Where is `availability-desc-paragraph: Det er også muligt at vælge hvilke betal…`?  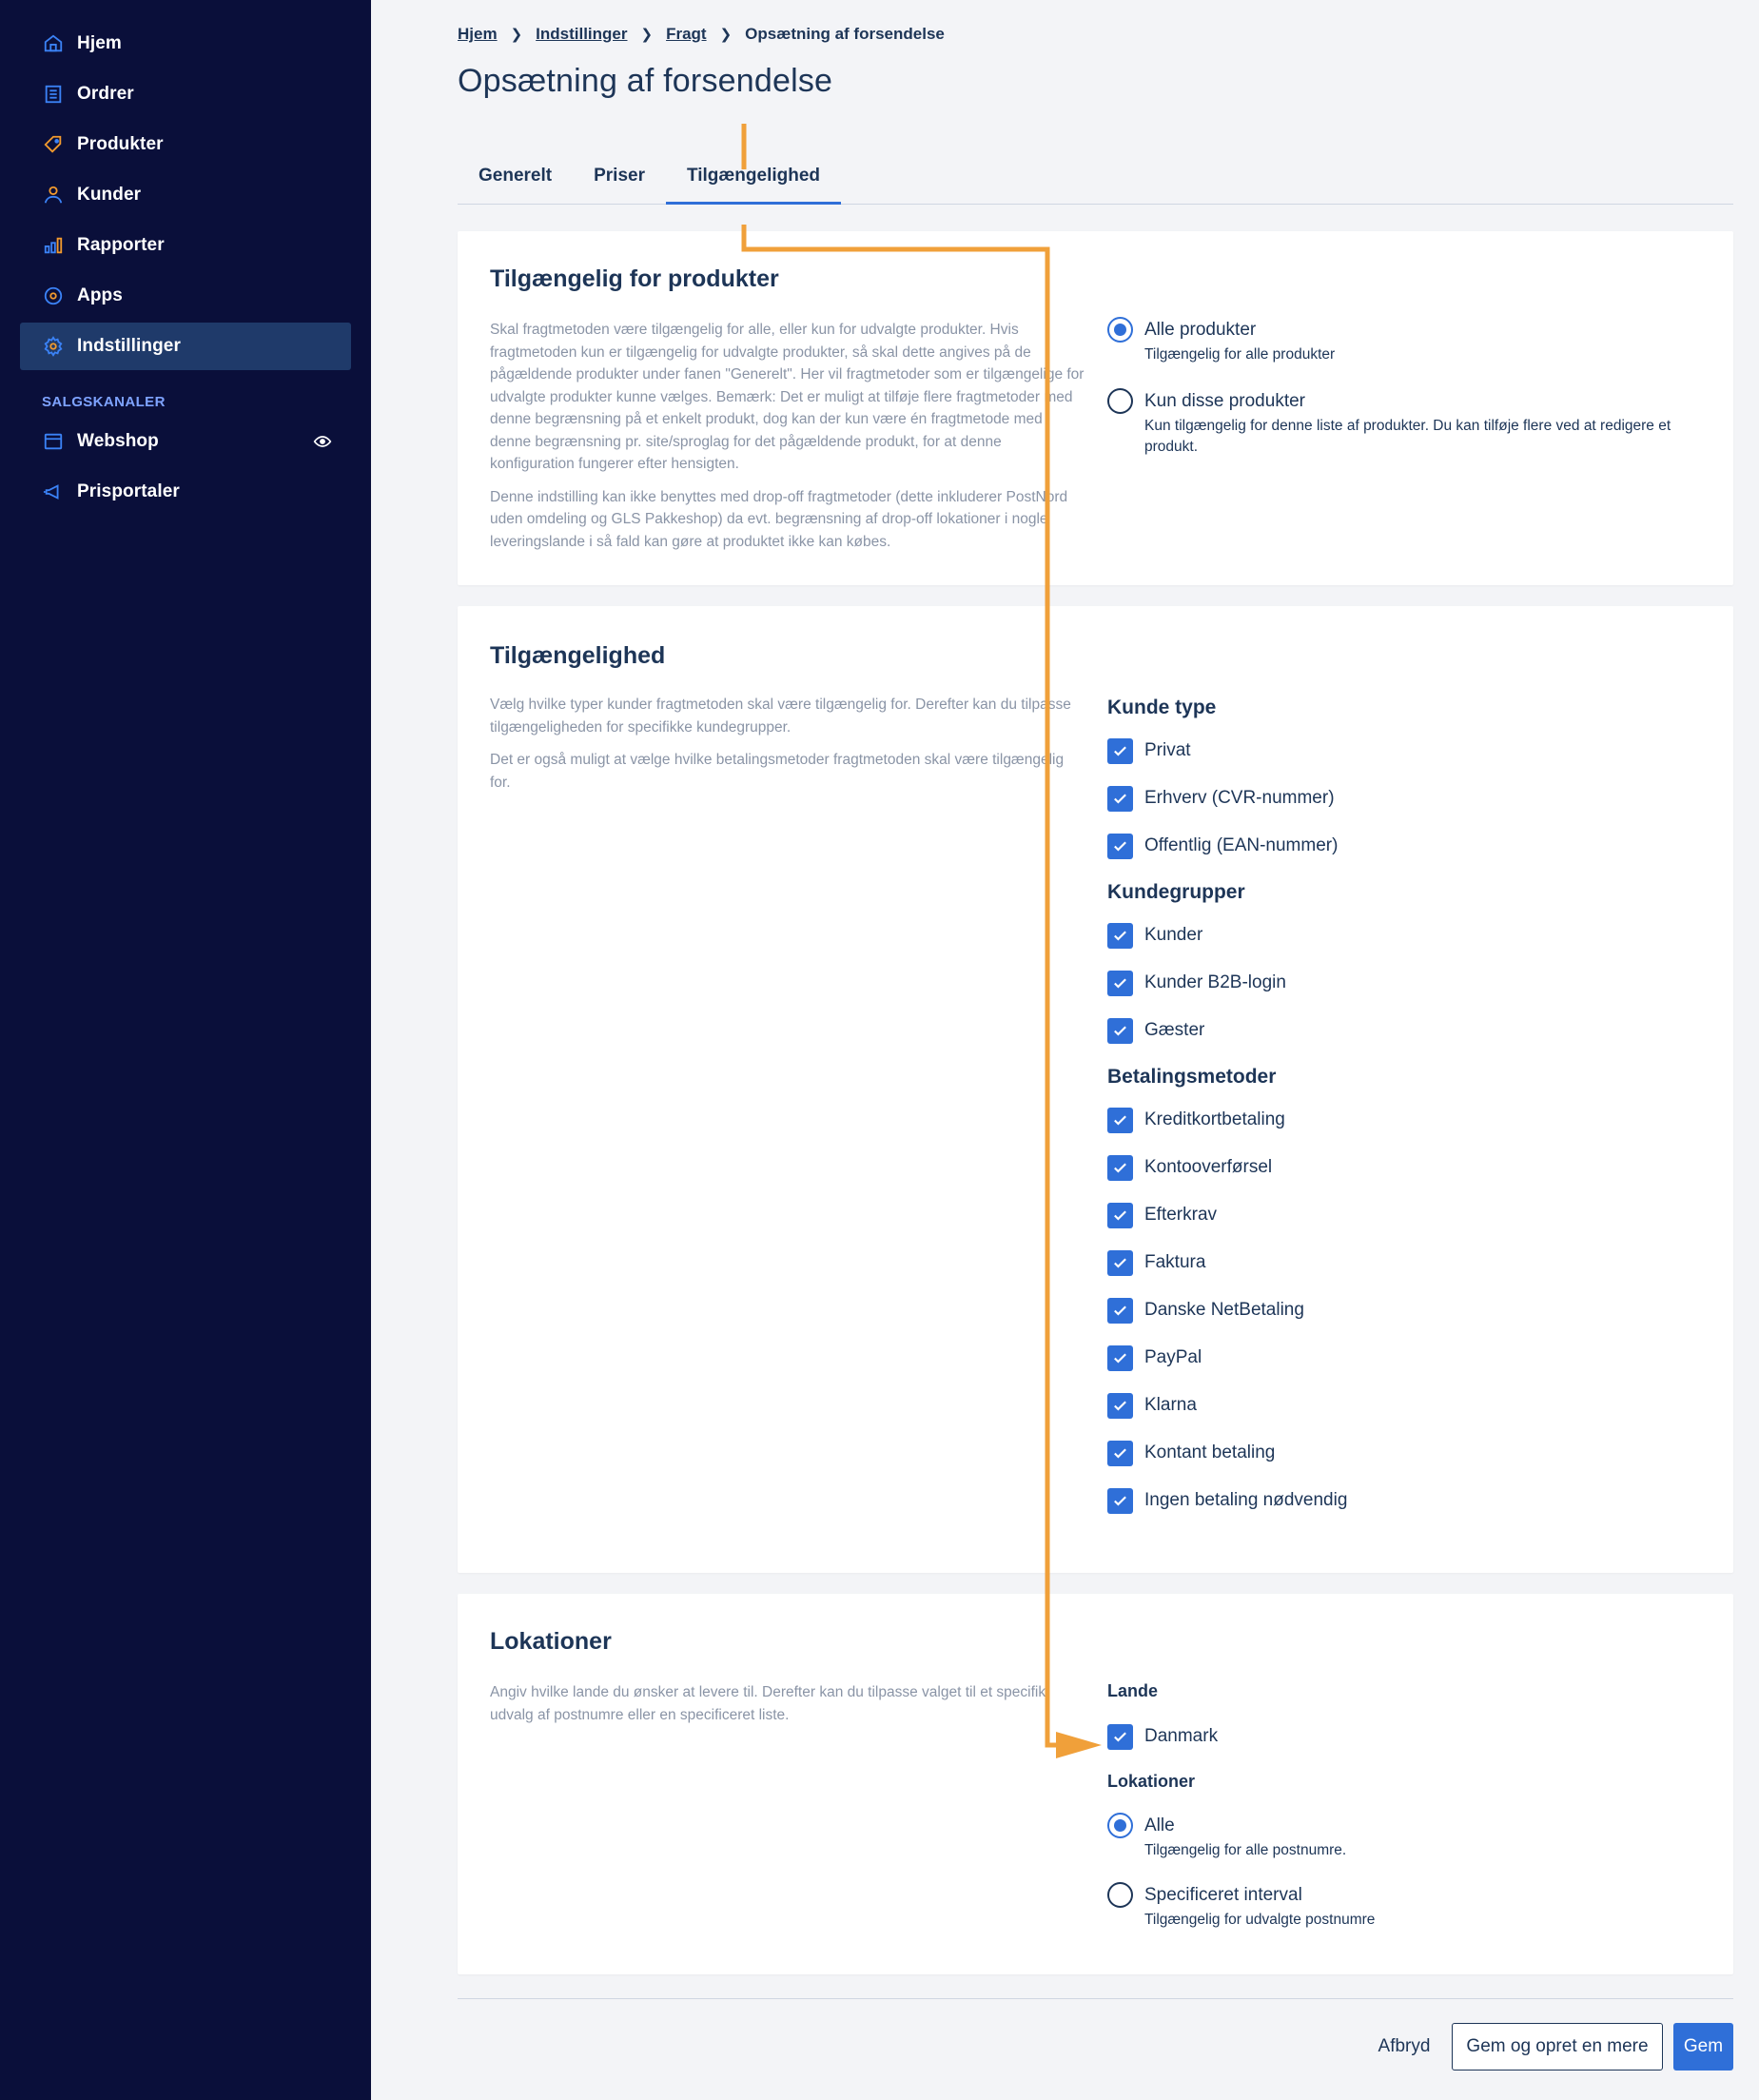
availability-desc-paragraph: Det er også muligt at vælge hvilke betal… is located at coordinates (778, 771).